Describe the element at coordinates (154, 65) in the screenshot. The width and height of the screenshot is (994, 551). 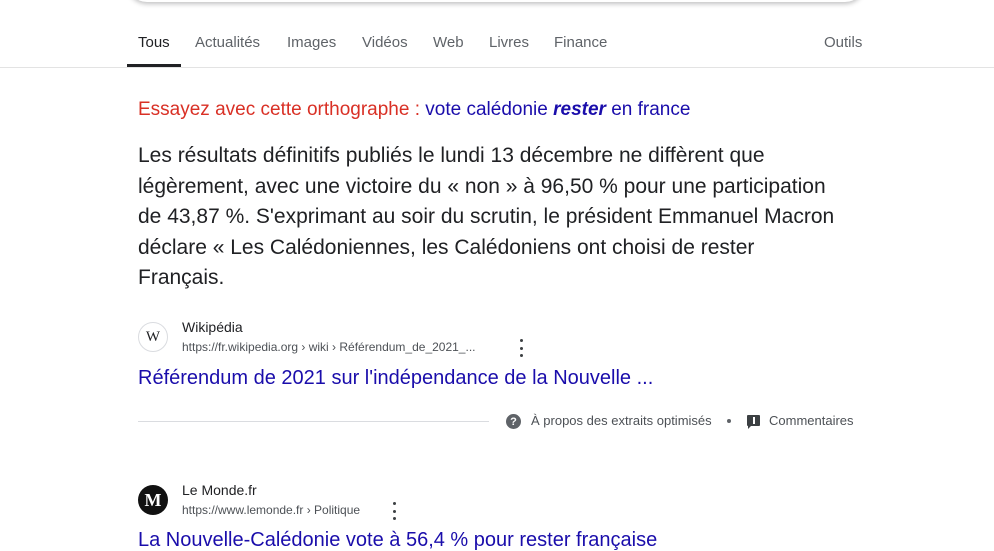
I see `active-tab-indicator` at that location.